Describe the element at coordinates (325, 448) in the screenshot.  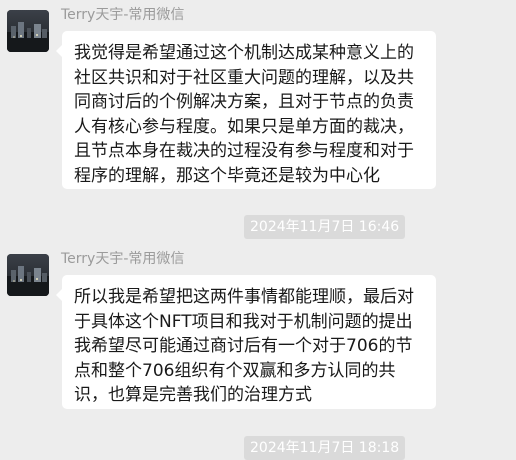
I see `timestamp: 2024年11月7日 18:18` at that location.